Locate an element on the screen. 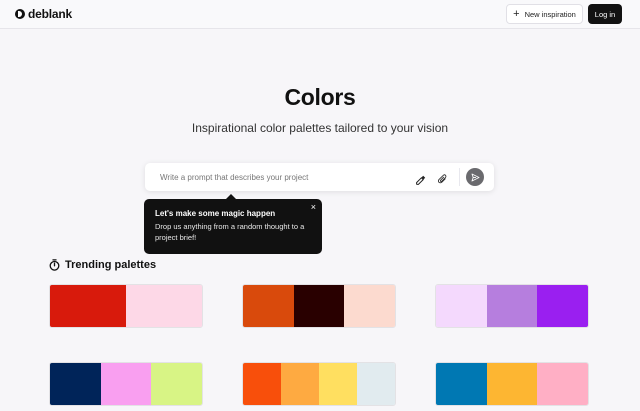 Image resolution: width=640 pixels, height=411 pixels. send-button is located at coordinates (475, 177).